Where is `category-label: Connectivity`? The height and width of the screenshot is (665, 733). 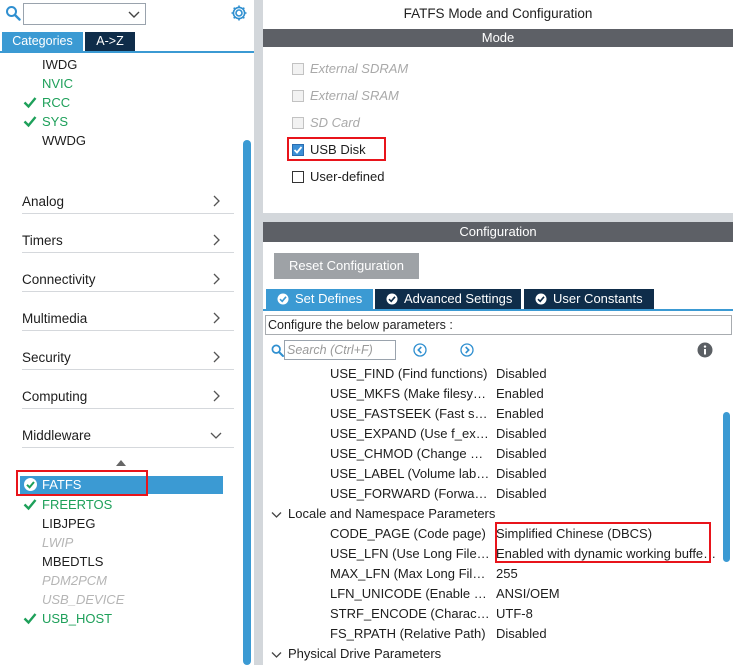
category-label: Connectivity is located at coordinates (59, 279).